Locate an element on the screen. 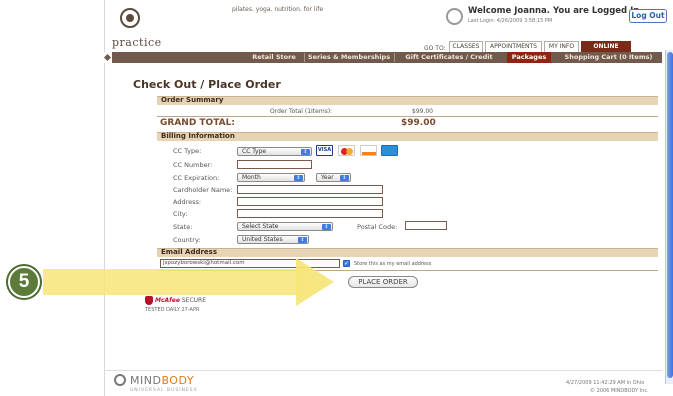 The image size is (673, 396). store-email-label: Store this as my email address is located at coordinates (393, 264).